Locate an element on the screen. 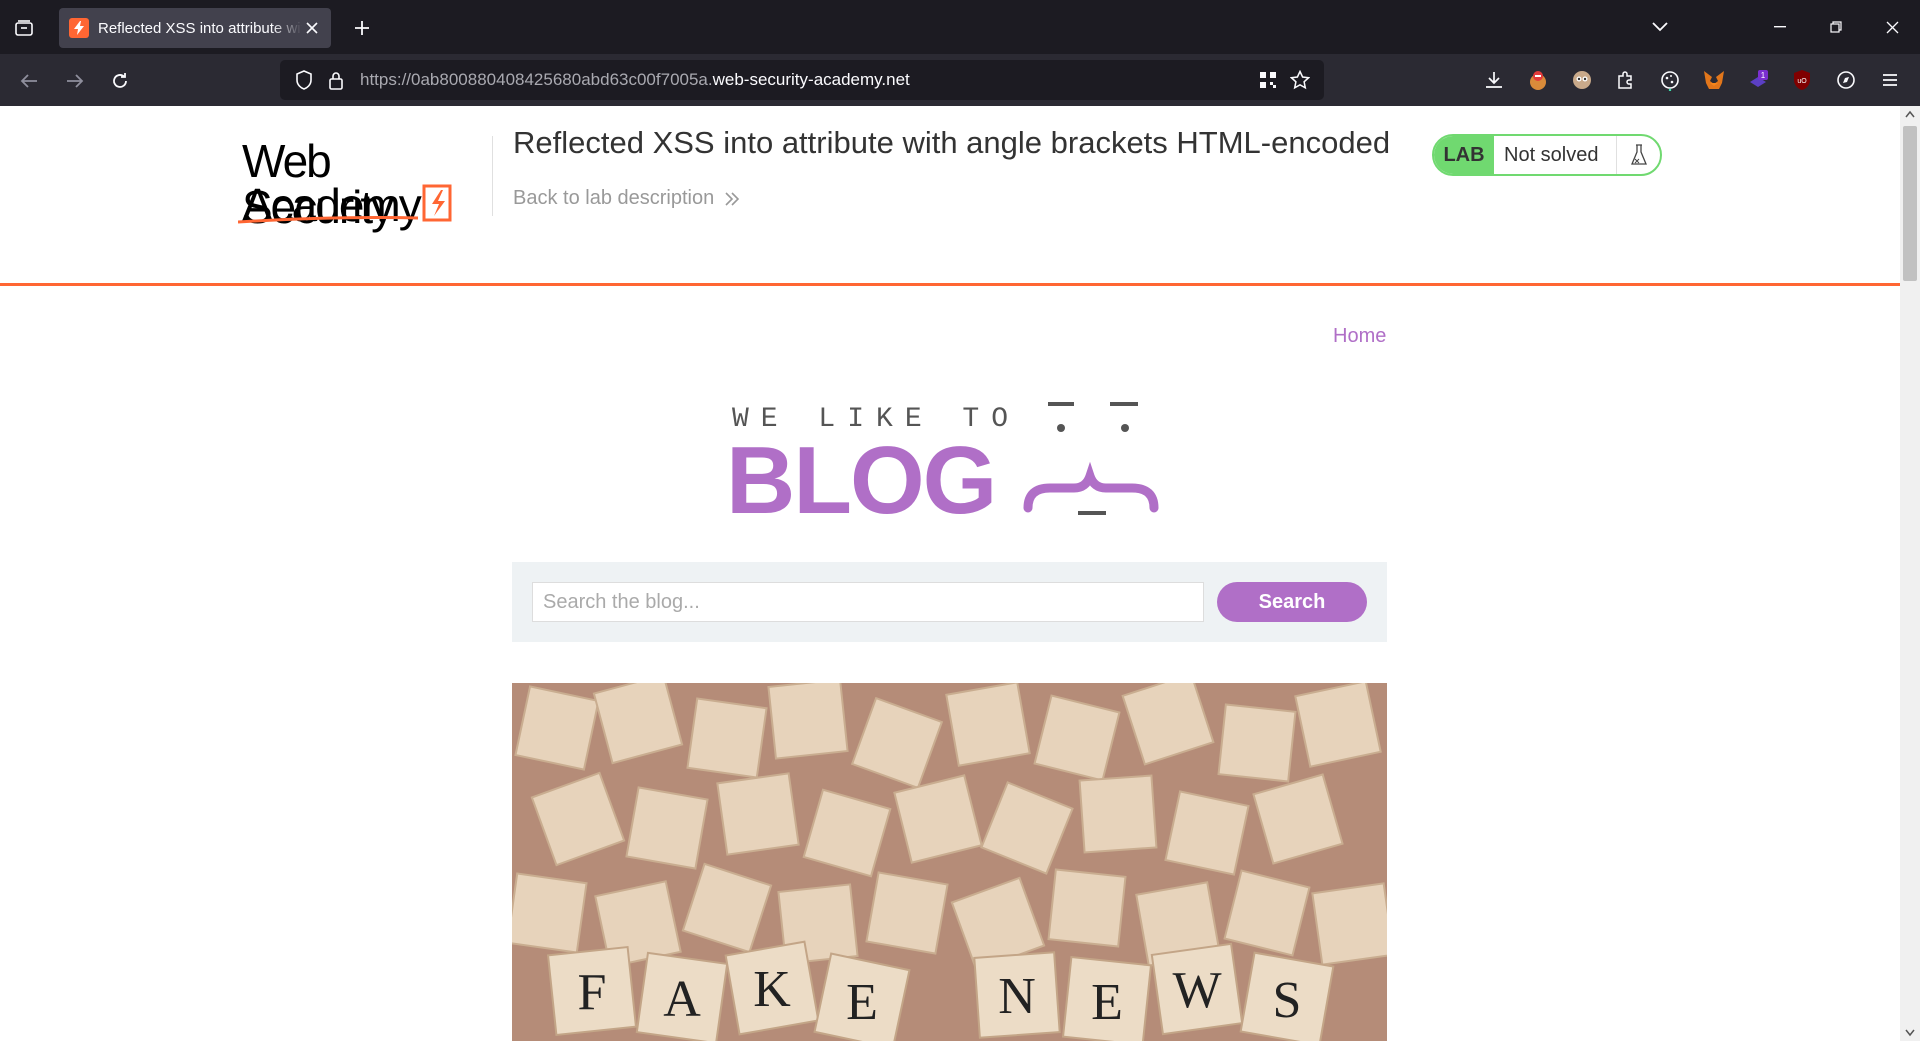 This screenshot has height=1041, width=1920. extension-blocker-icon is located at coordinates (1538, 80).